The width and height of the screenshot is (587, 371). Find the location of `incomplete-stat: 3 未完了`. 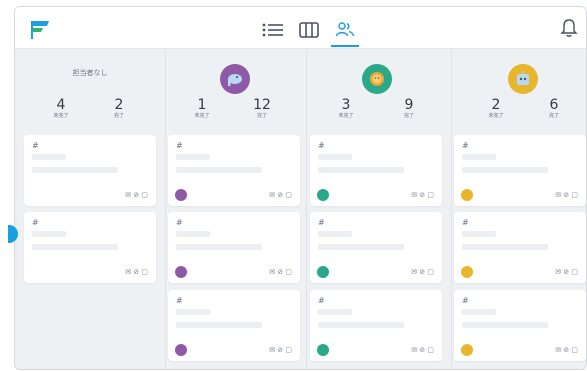

incomplete-stat: 3 未完了 is located at coordinates (346, 108).